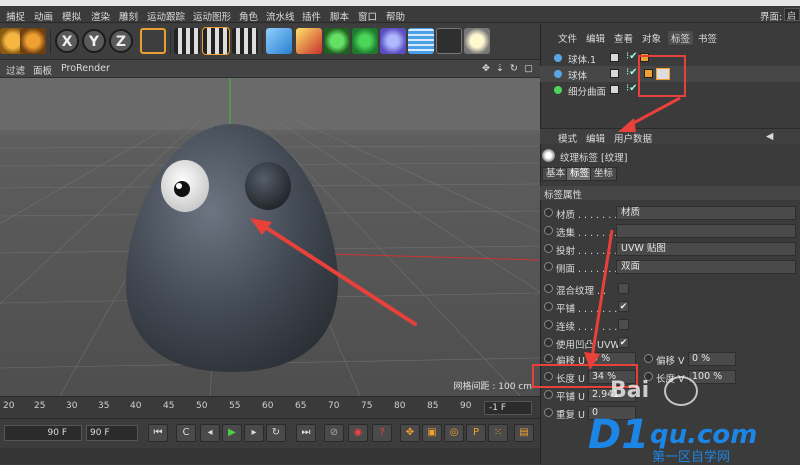  What do you see at coordinates (358, 433) in the screenshot?
I see `autokey-icon: ◉` at bounding box center [358, 433].